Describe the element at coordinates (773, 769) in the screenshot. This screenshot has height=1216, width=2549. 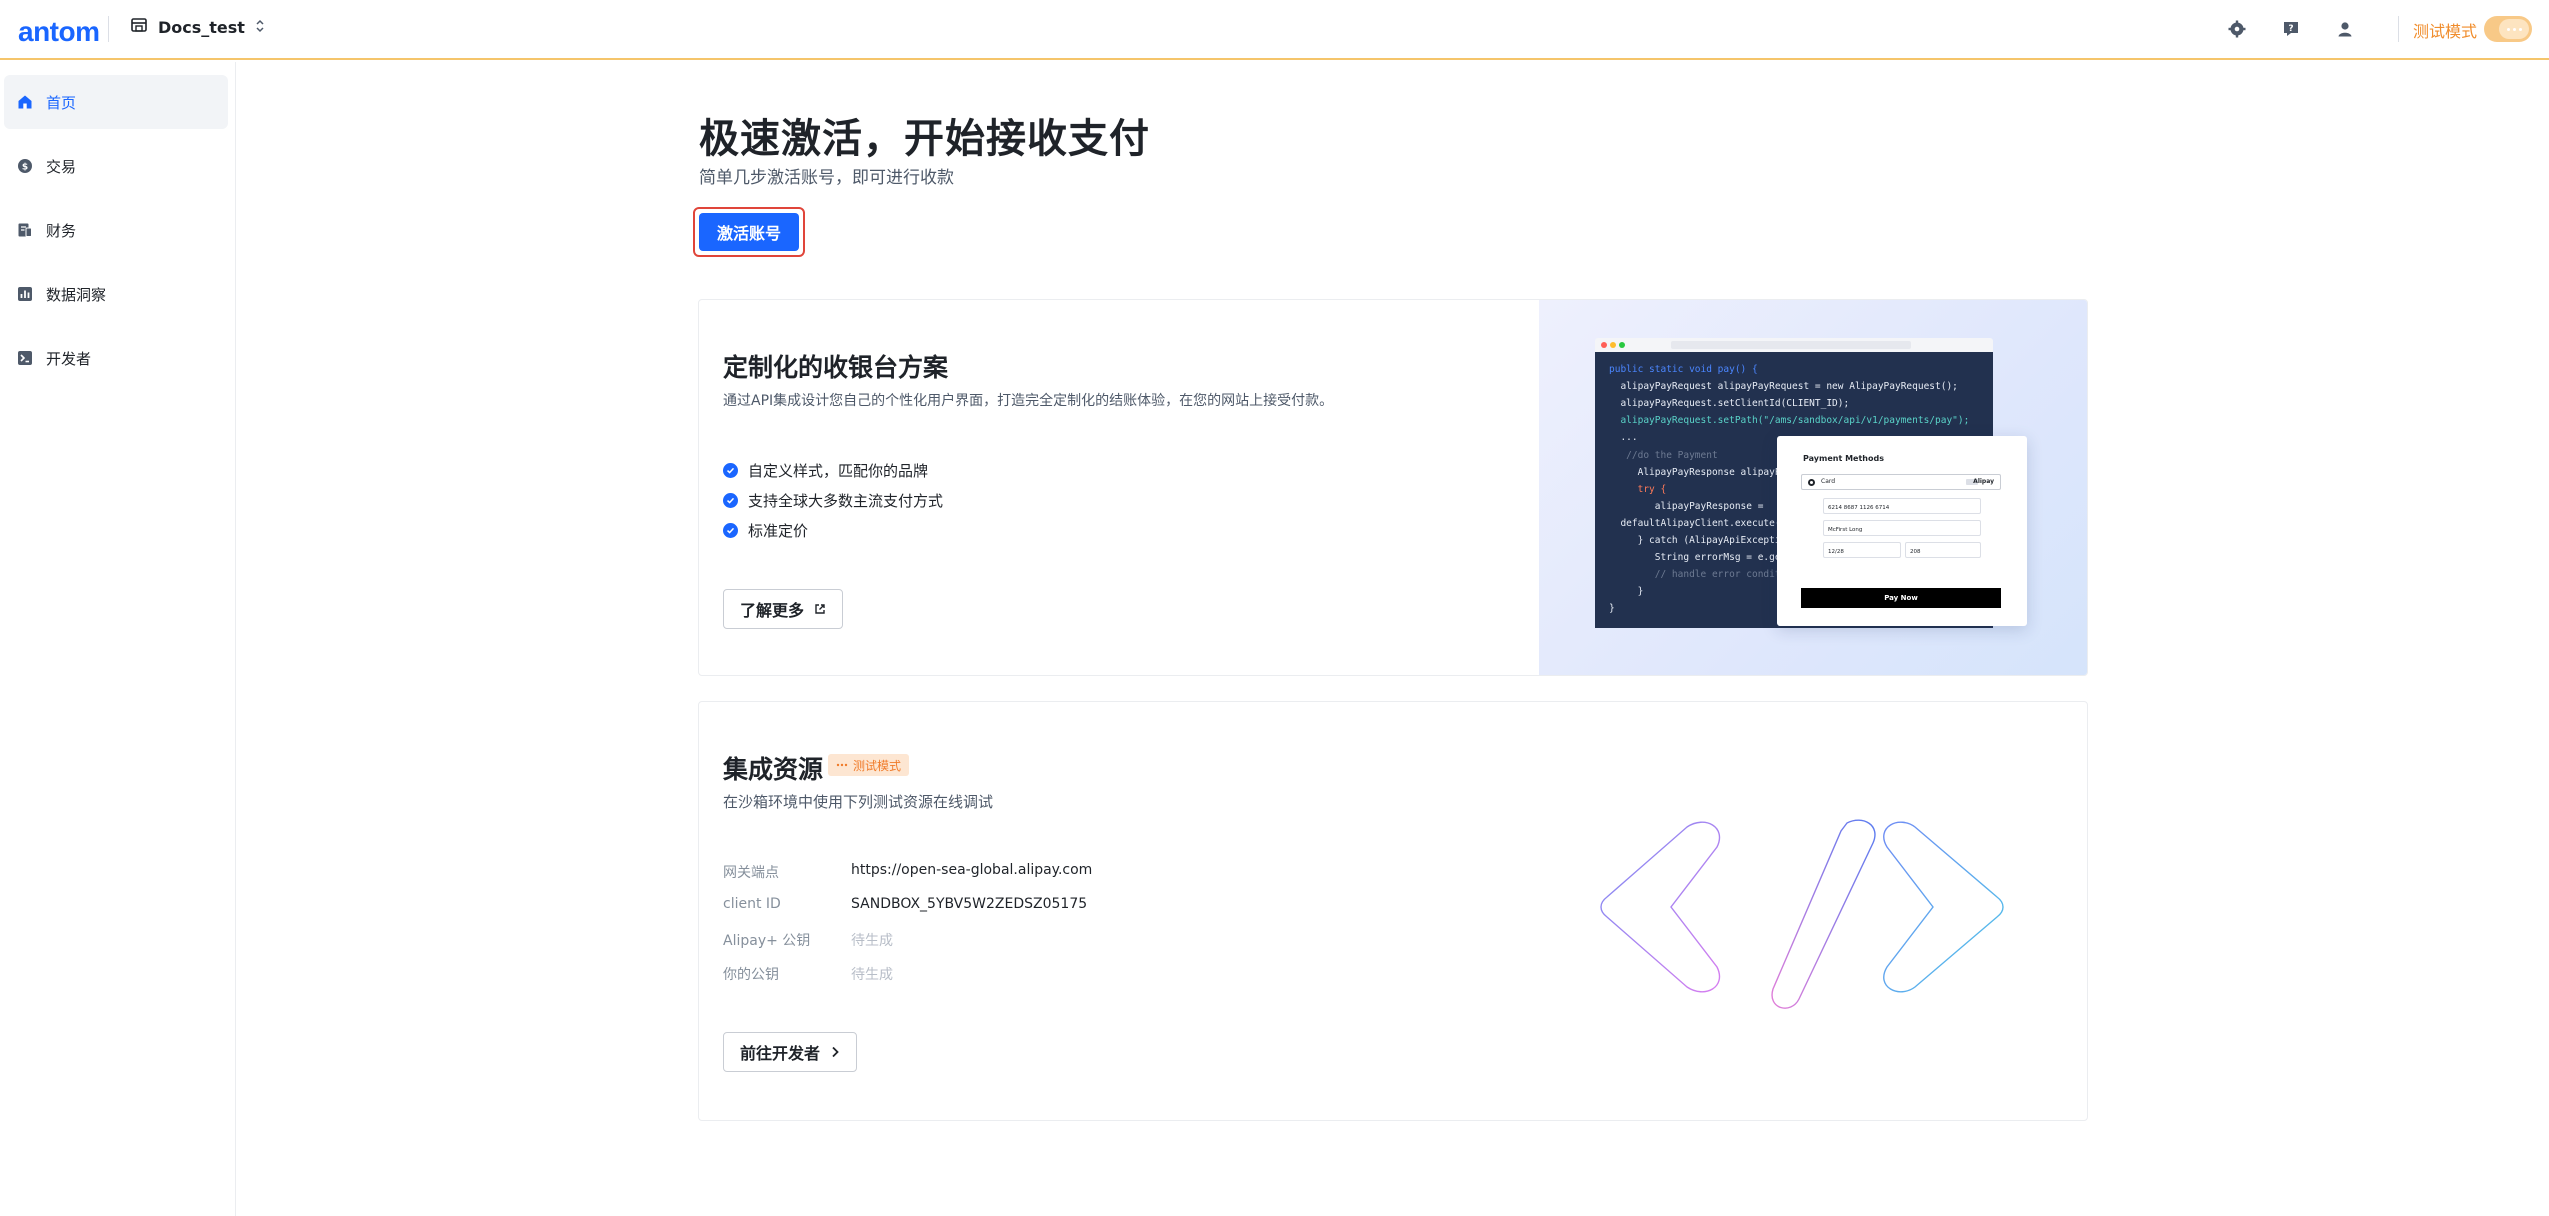
I see `card-title: 集成资源` at that location.